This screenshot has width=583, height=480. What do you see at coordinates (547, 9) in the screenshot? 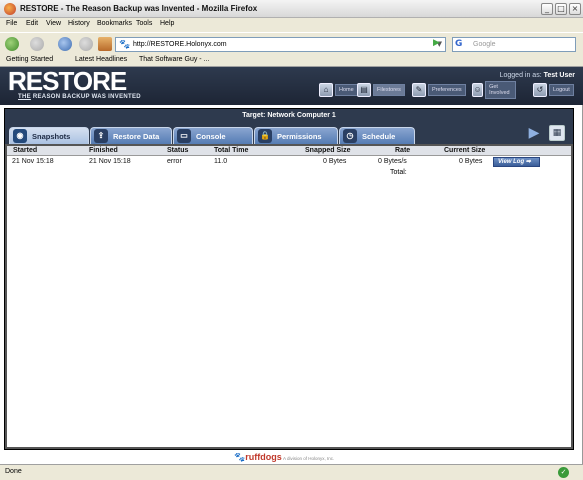
I see `minimize-button: _` at bounding box center [547, 9].